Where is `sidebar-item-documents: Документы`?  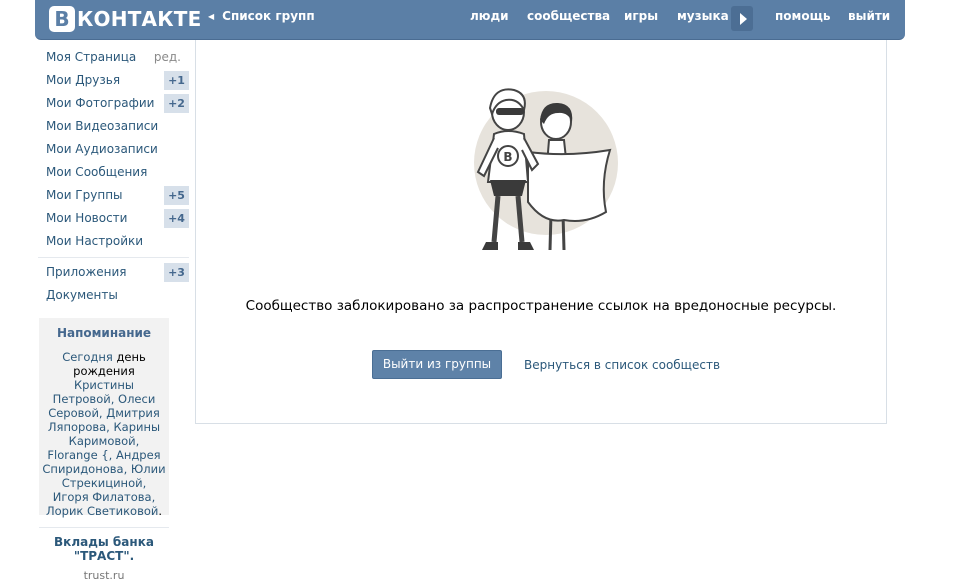 sidebar-item-documents: Документы is located at coordinates (113, 295).